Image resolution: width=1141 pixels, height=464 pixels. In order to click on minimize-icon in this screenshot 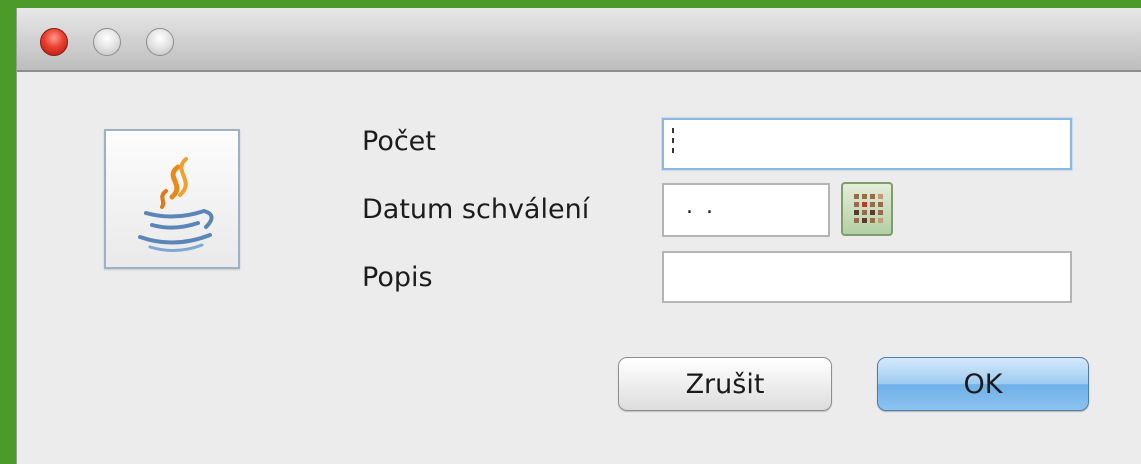, I will do `click(107, 42)`.